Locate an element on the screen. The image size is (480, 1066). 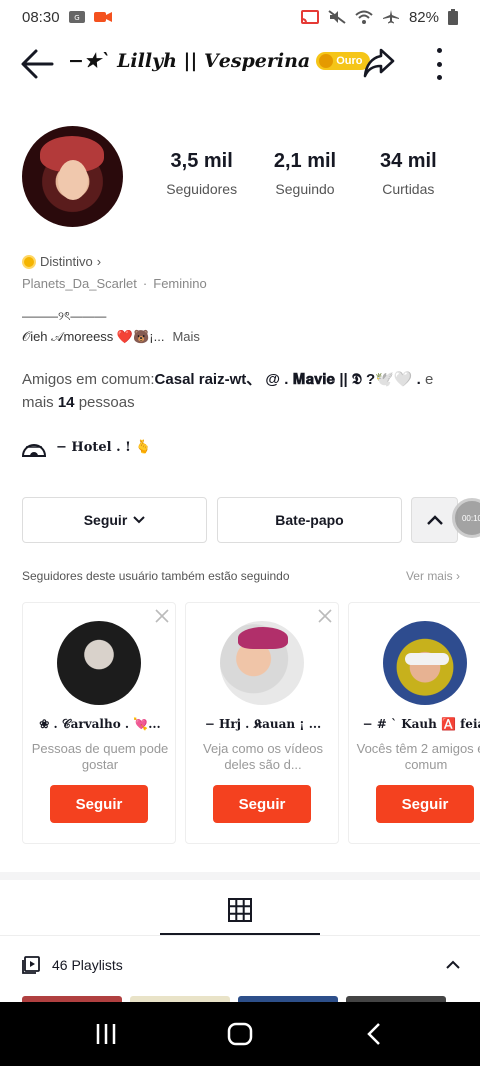
stat-label: Curtidas is located at coordinates (408, 189).